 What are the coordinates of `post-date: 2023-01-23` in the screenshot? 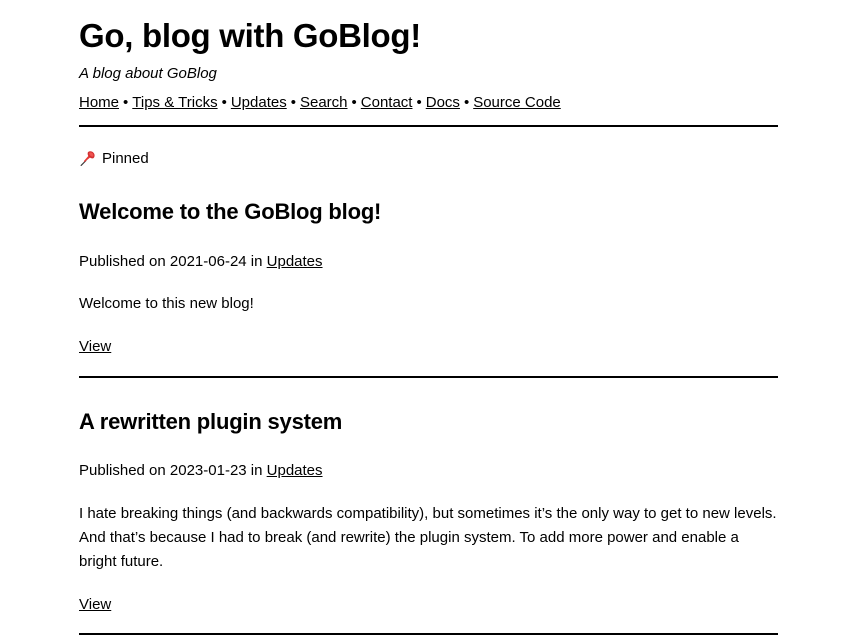 It's located at (208, 471).